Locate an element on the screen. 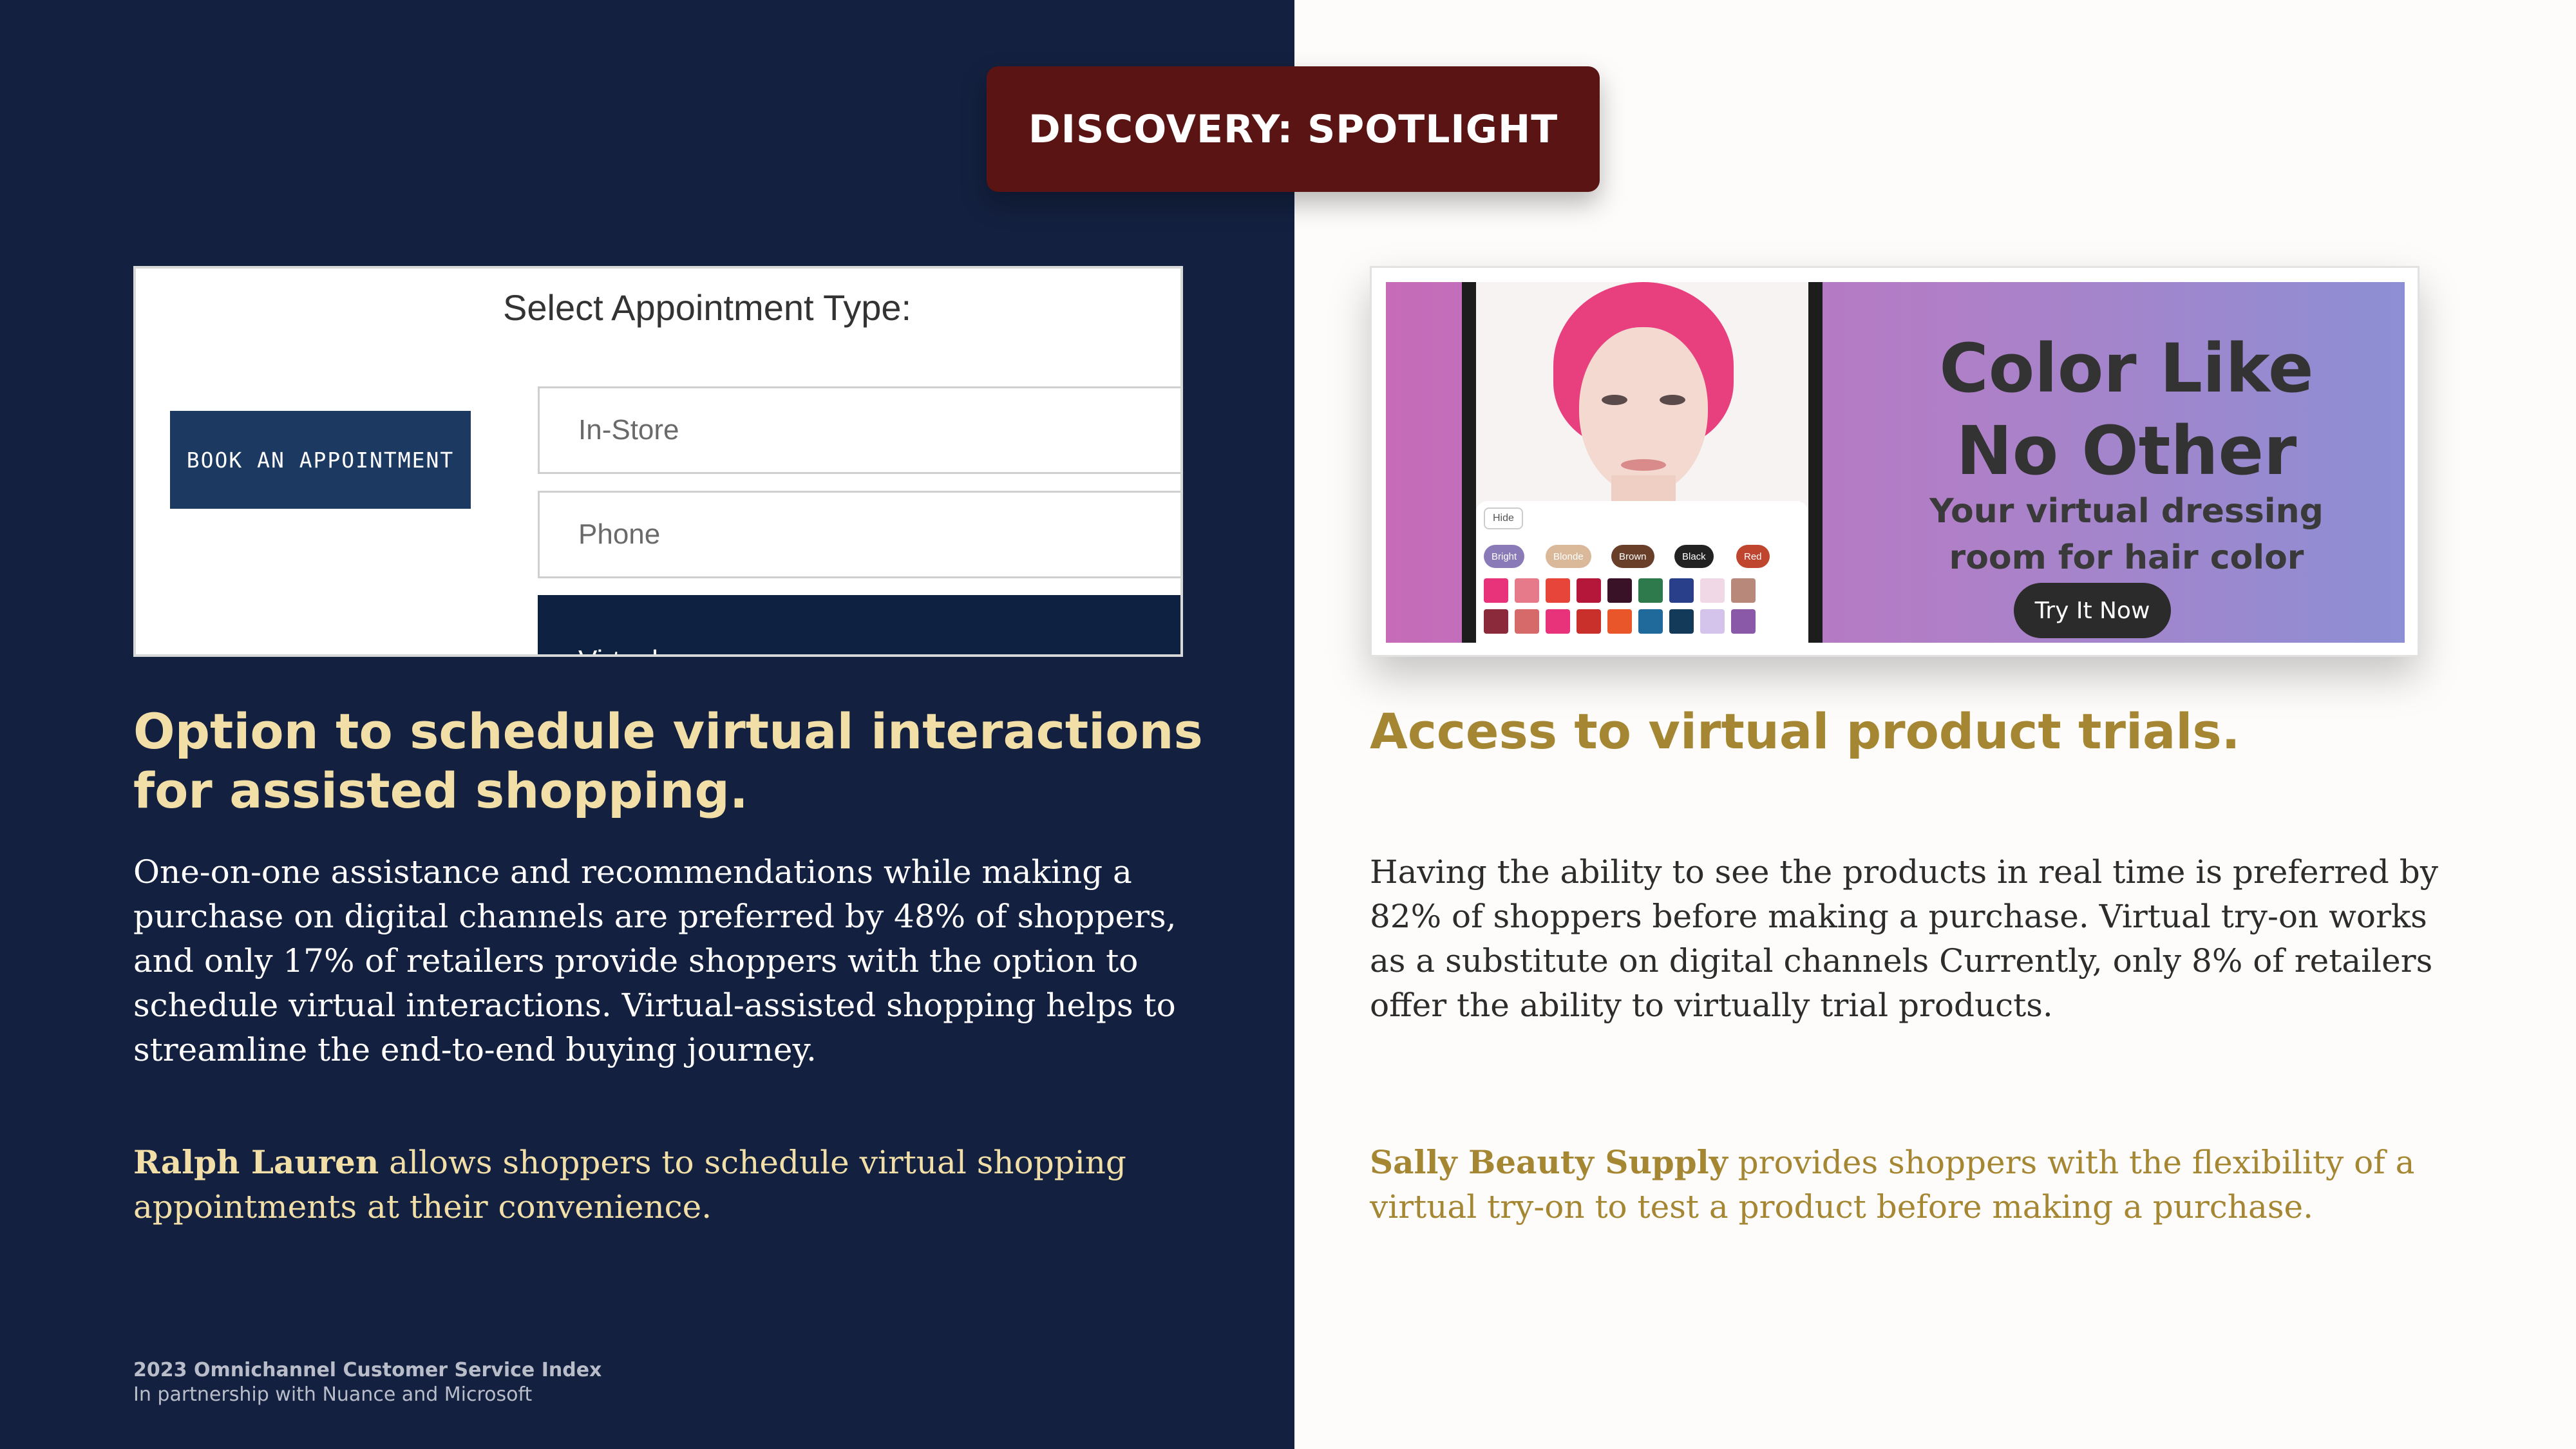  phone-mockup: Hide Bright Blonde Brown Black Red is located at coordinates (1642, 463).